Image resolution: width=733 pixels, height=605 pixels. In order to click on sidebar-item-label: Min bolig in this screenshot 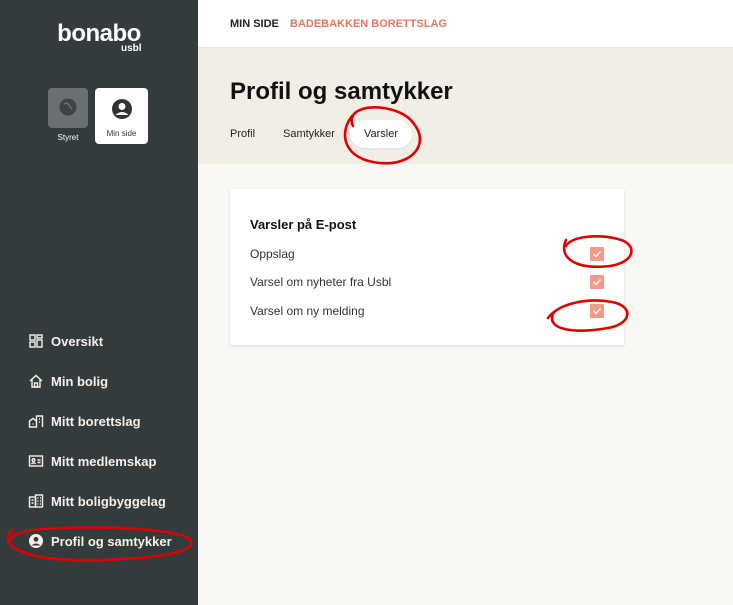, I will do `click(80, 381)`.